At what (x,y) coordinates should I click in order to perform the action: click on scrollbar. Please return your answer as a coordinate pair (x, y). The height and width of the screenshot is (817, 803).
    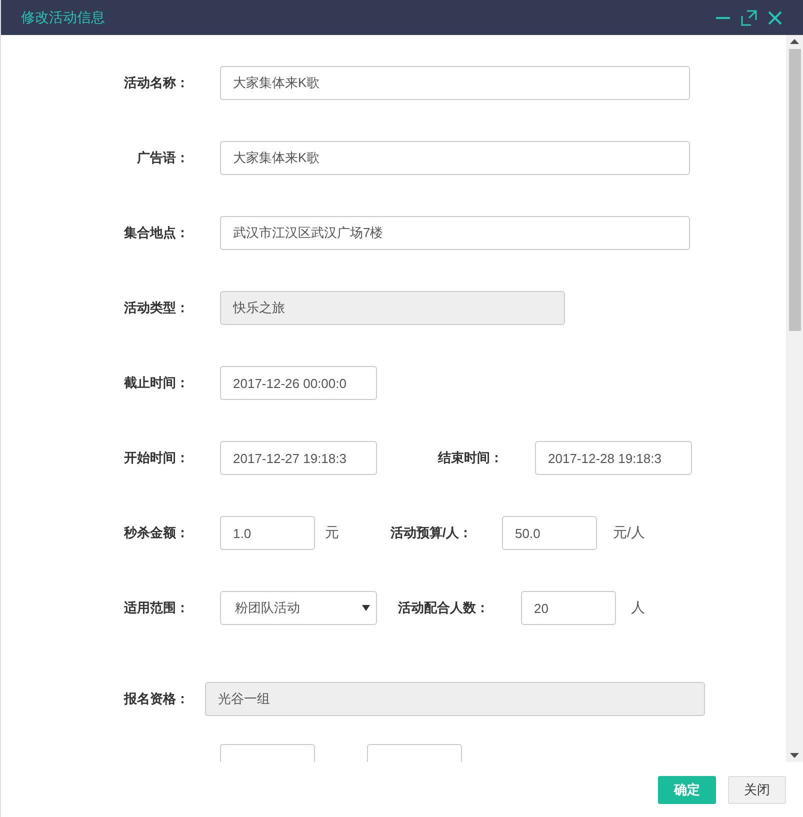
    Looking at the image, I should click on (794, 398).